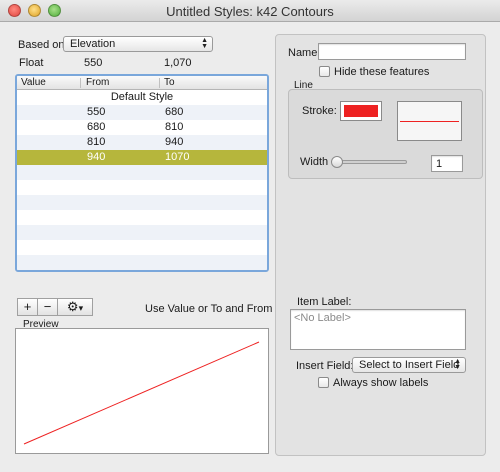 The height and width of the screenshot is (472, 500). I want to click on action-menu-button: ⚙▾, so click(75, 307).